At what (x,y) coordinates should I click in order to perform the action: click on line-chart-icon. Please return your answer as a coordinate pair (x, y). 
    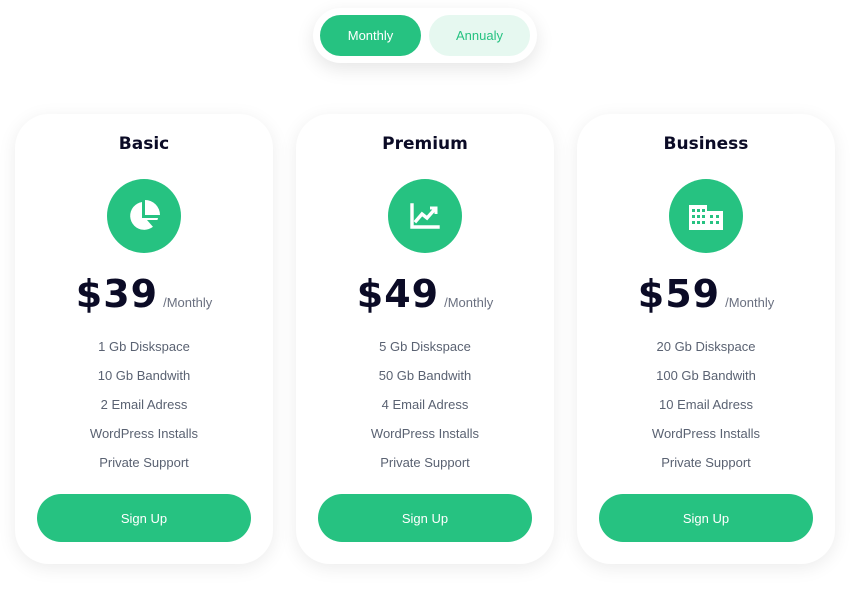
    Looking at the image, I should click on (425, 216).